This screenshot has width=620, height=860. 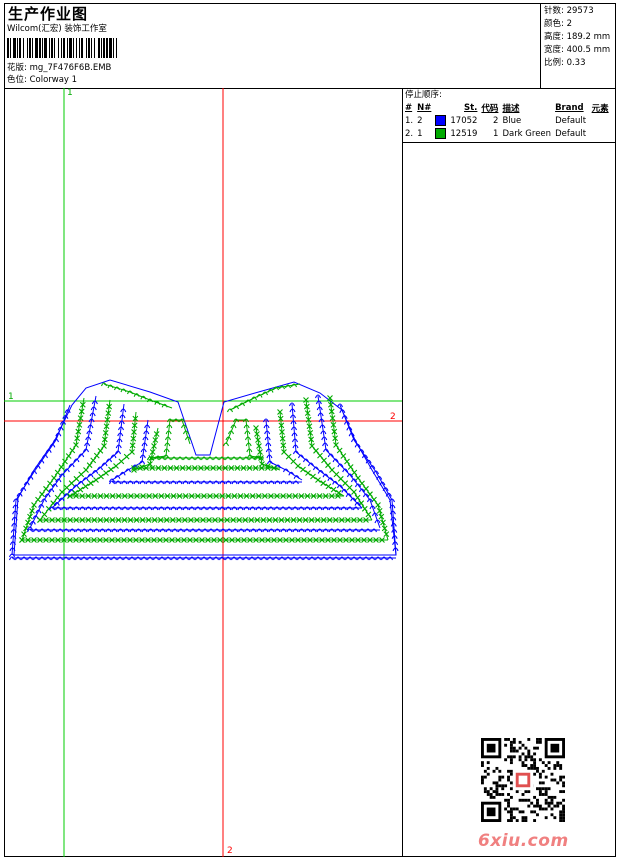 What do you see at coordinates (70, 93) in the screenshot?
I see `green-vertical-label: 1` at bounding box center [70, 93].